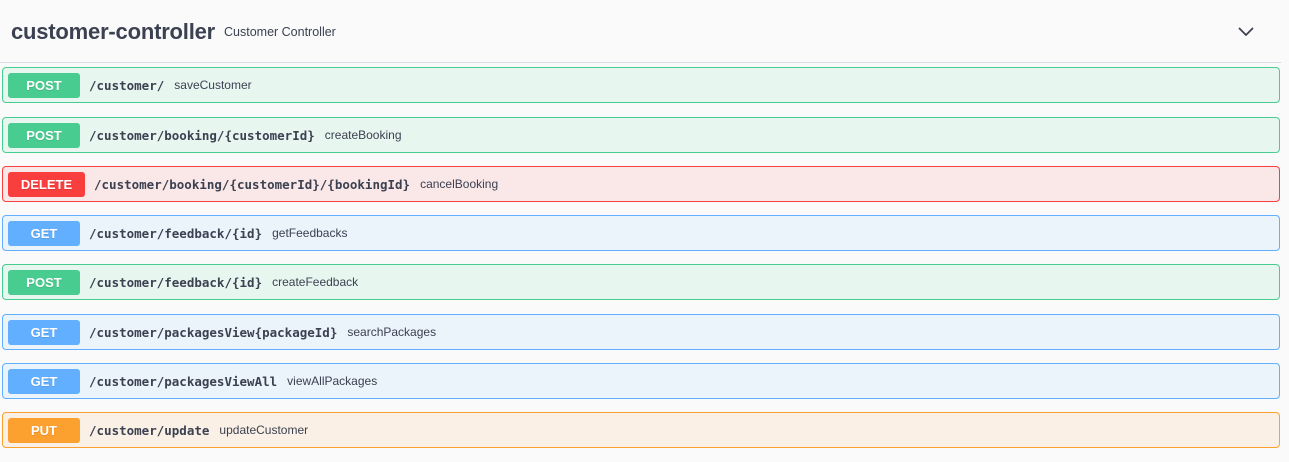 Image resolution: width=1289 pixels, height=462 pixels. What do you see at coordinates (183, 381) in the screenshot?
I see `operation-path: /customer/packagesViewAll` at bounding box center [183, 381].